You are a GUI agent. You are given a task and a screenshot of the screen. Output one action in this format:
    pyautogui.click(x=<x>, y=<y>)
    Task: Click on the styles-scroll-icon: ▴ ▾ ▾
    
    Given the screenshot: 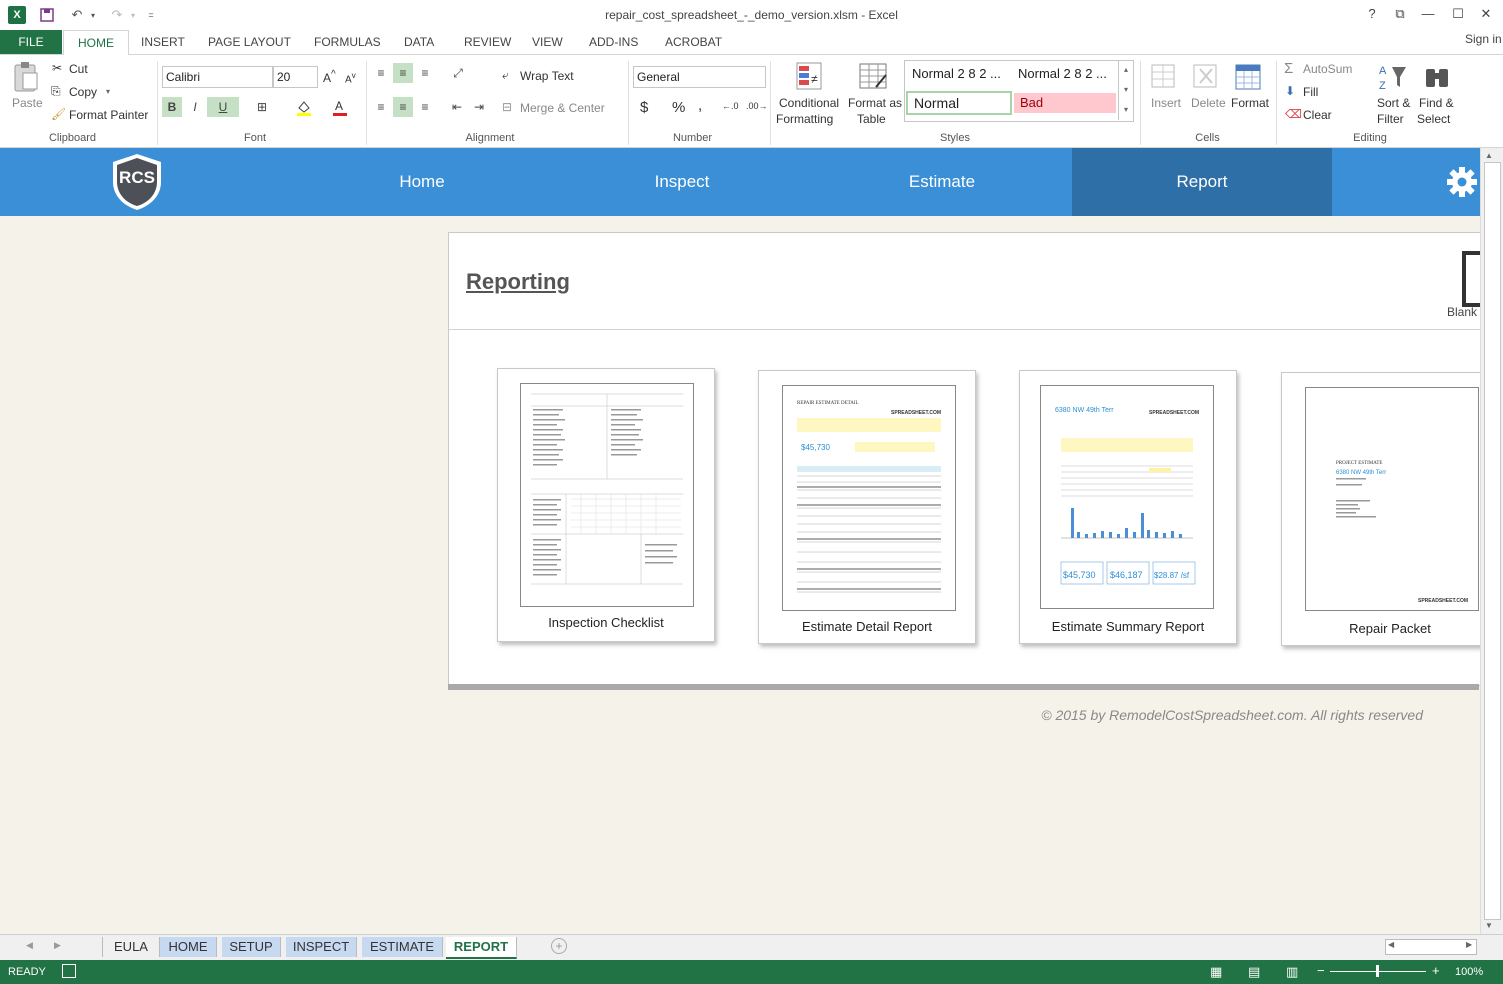 What is the action you would take?
    pyautogui.click(x=1125, y=90)
    